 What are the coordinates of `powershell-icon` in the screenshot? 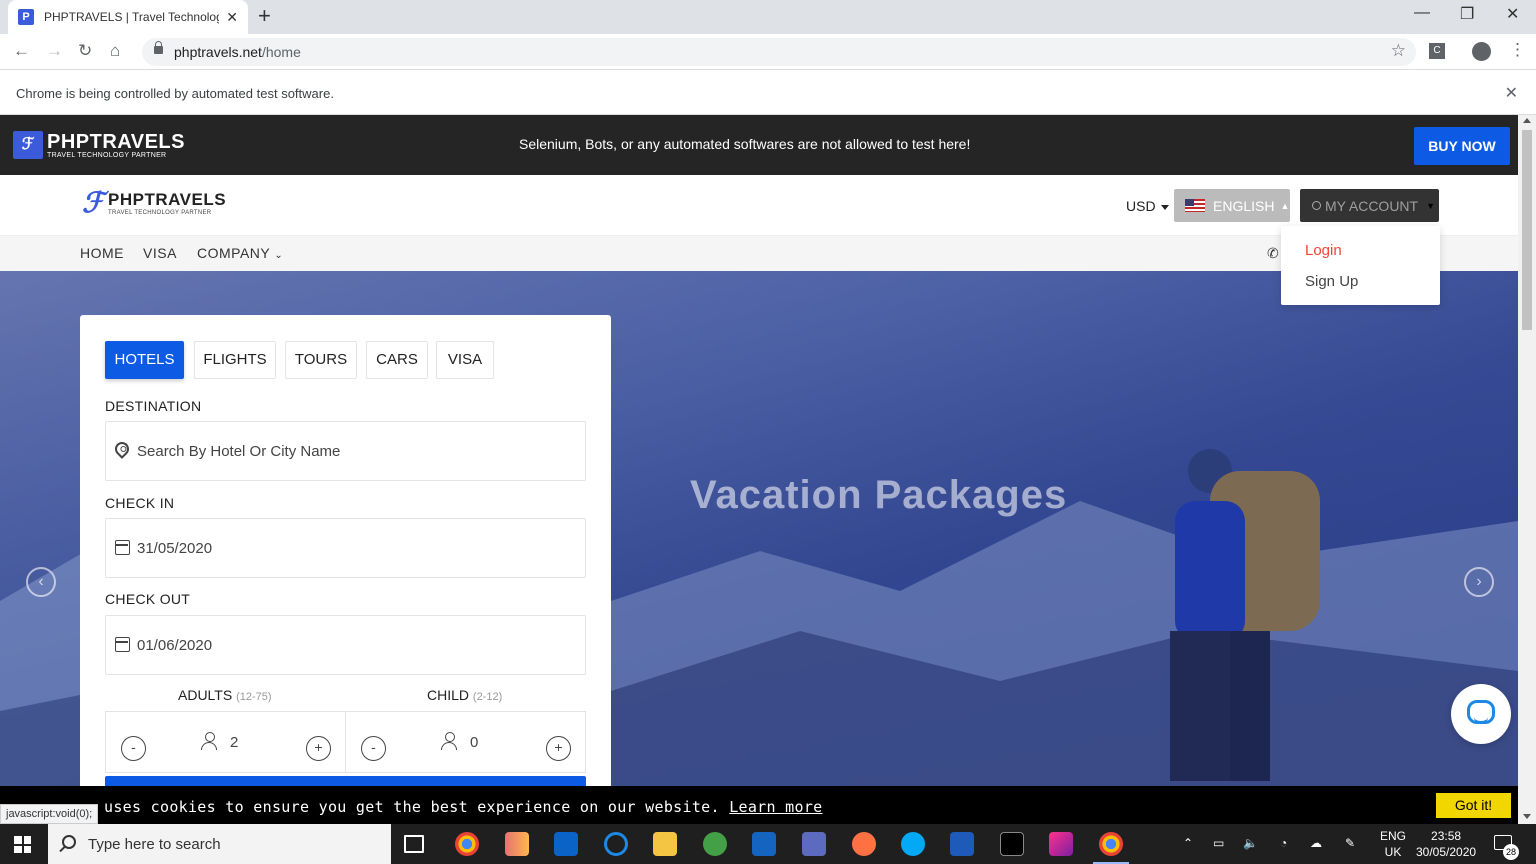 It's located at (764, 844).